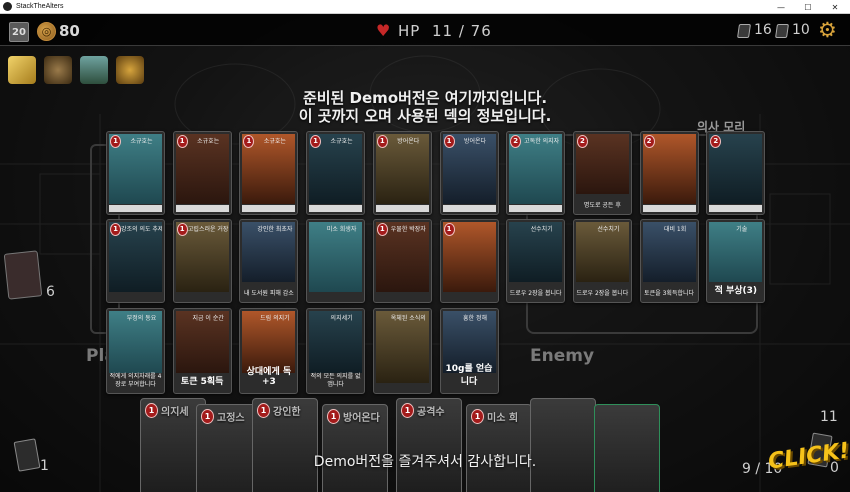 The width and height of the screenshot is (850, 492). I want to click on deck-card: 1 우물한 박장자, so click(402, 261).